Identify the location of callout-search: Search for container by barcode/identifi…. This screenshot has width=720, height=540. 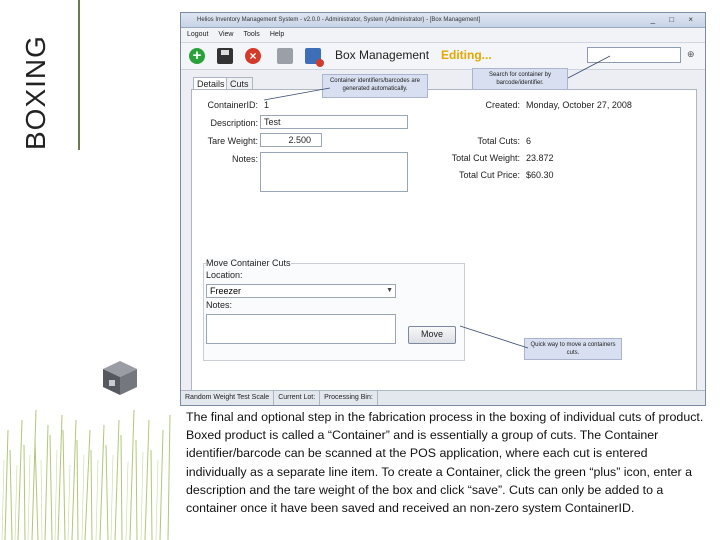
(520, 79).